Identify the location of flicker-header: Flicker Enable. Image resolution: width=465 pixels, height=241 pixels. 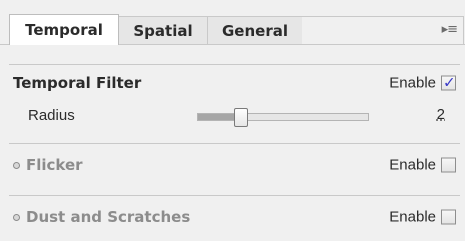
(234, 165).